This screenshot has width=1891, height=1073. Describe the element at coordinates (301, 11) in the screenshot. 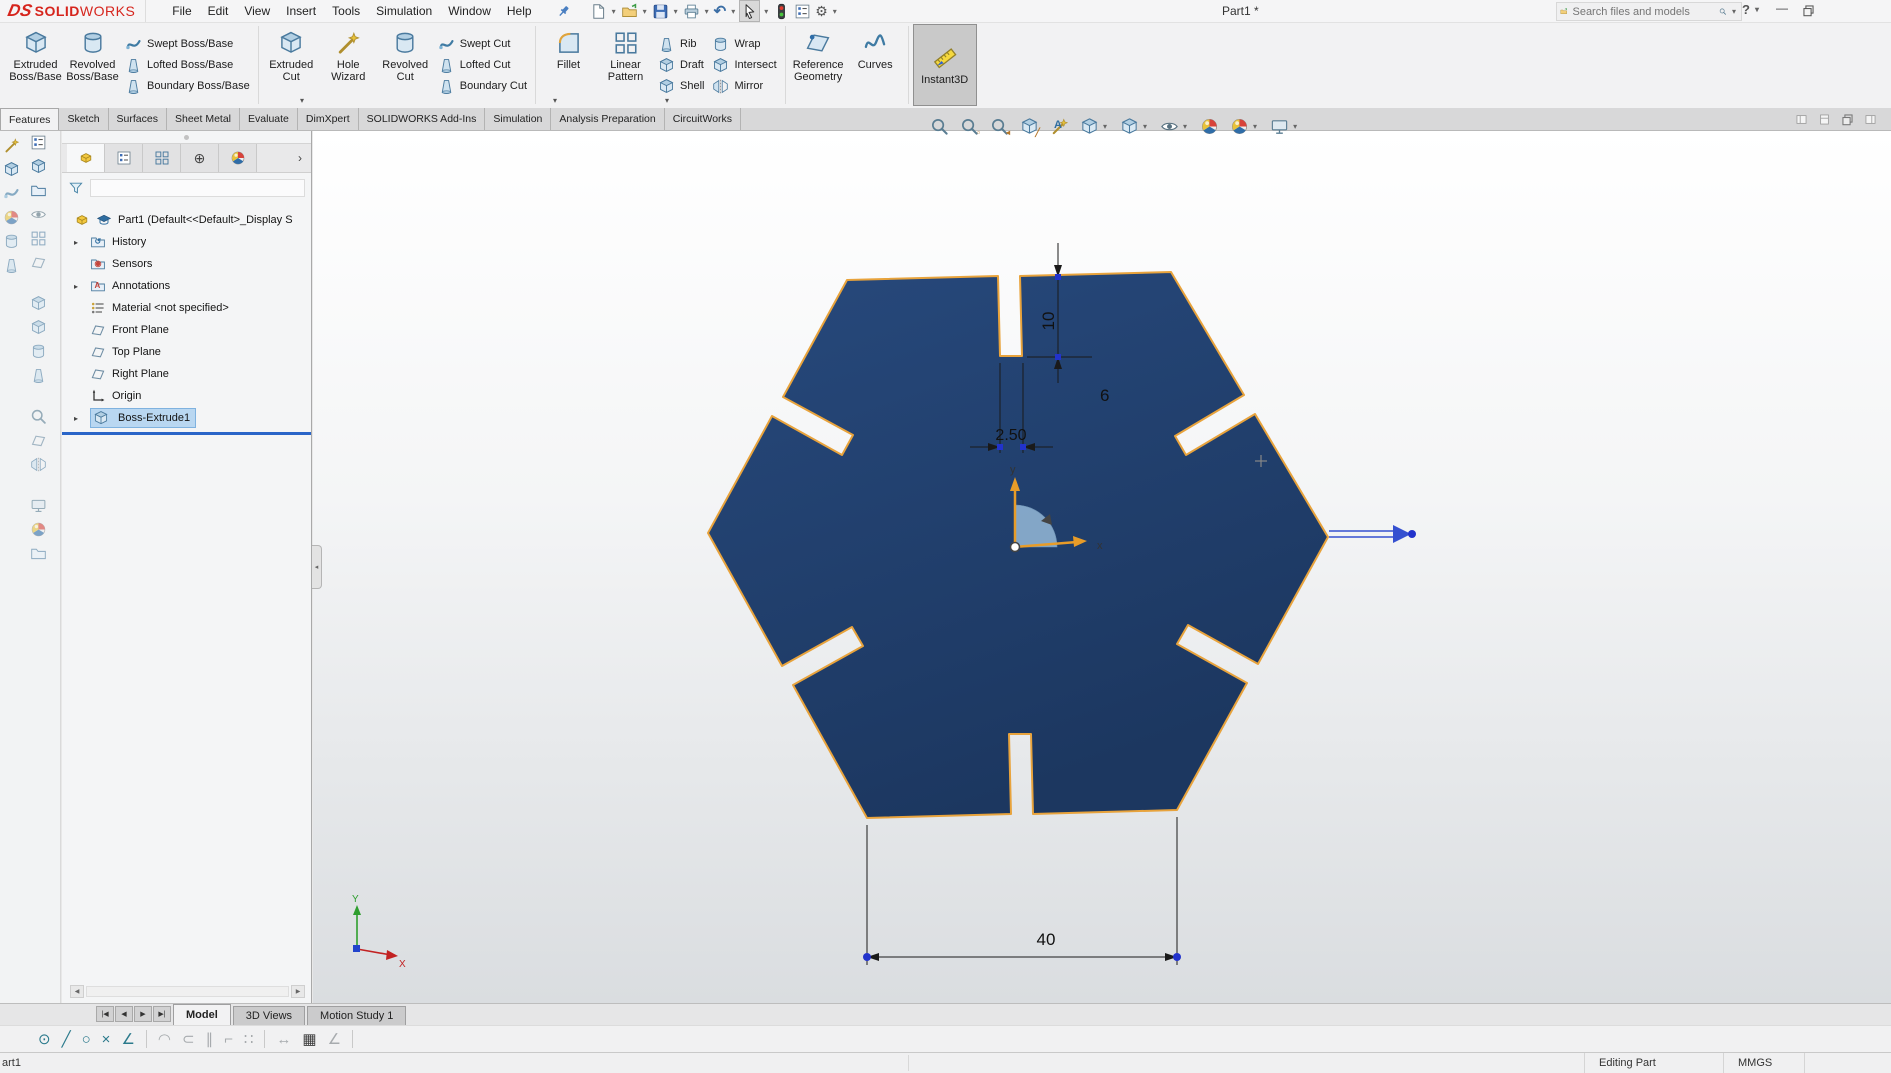

I see `menu-insert: Insert` at that location.